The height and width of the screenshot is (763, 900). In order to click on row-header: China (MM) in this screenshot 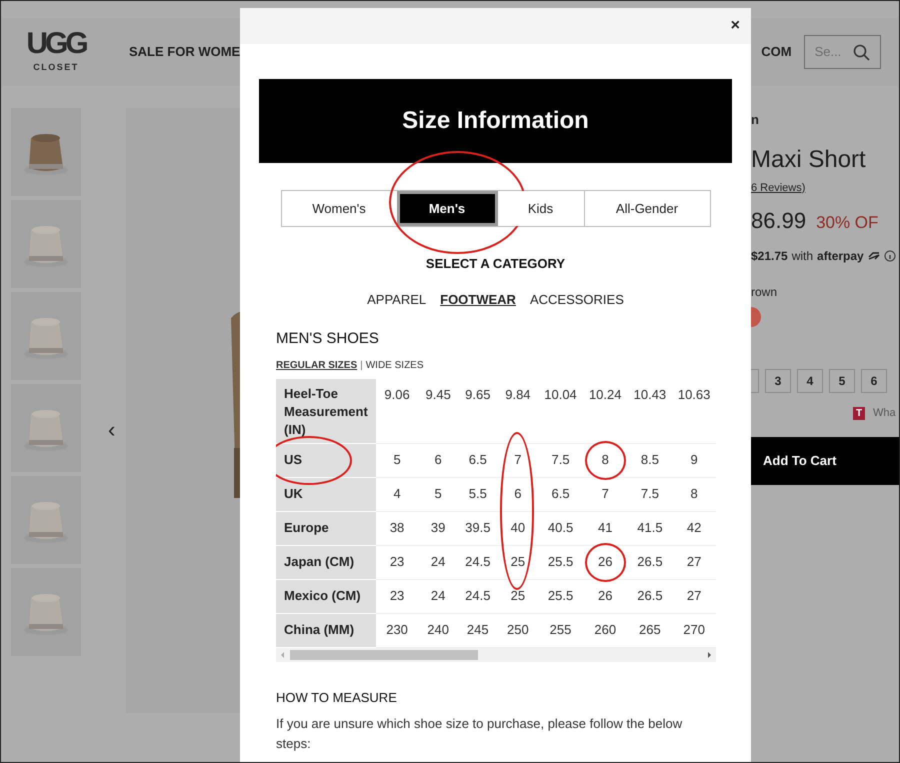, I will do `click(326, 630)`.